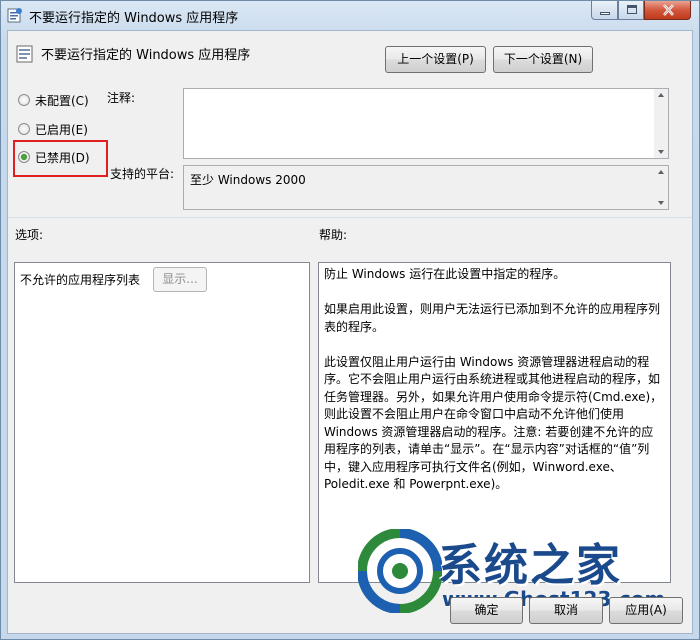 This screenshot has height=640, width=700. Describe the element at coordinates (61, 130) in the screenshot. I see `radio-enabled-label: 已启用(E)` at that location.